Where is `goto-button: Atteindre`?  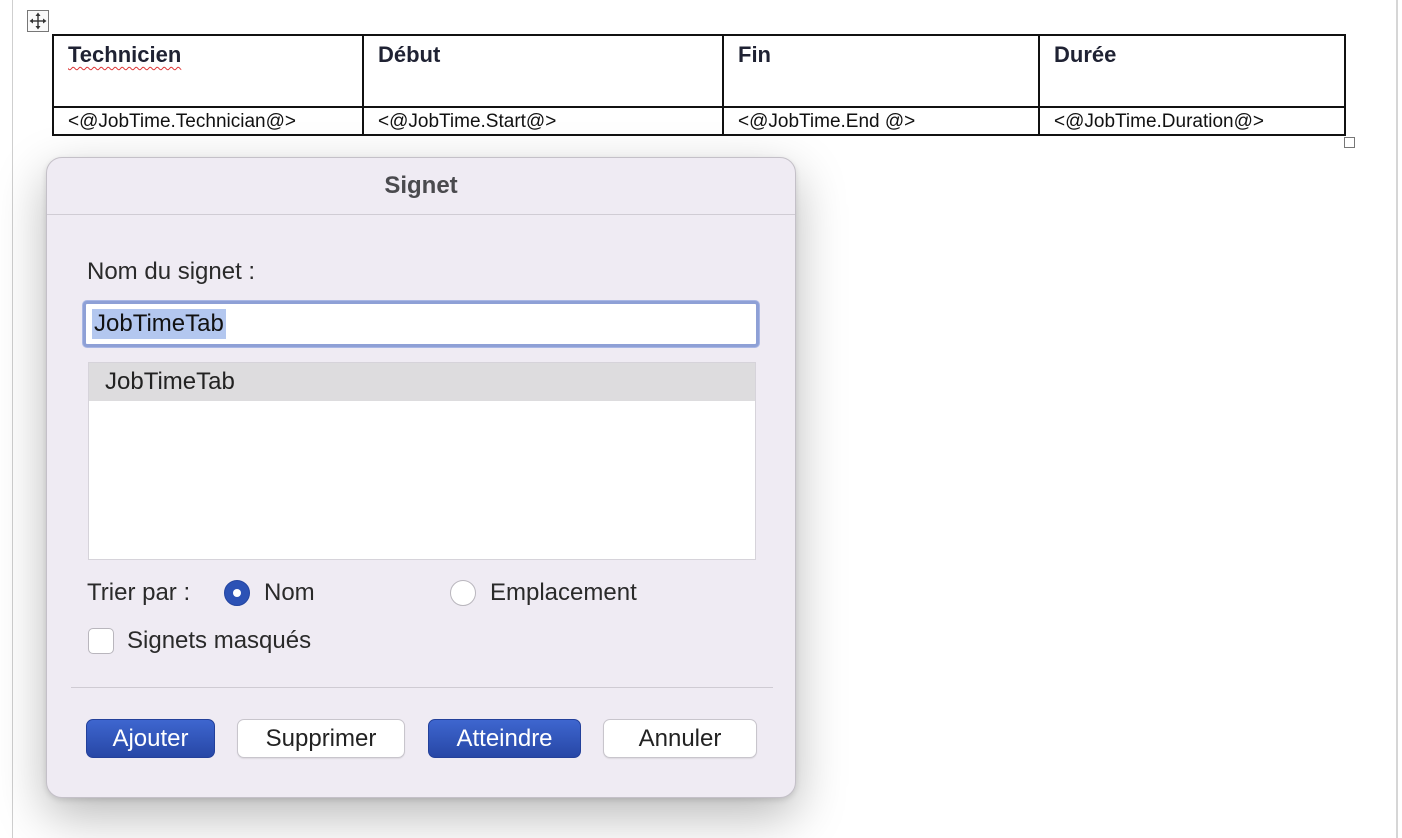
goto-button: Atteindre is located at coordinates (504, 738).